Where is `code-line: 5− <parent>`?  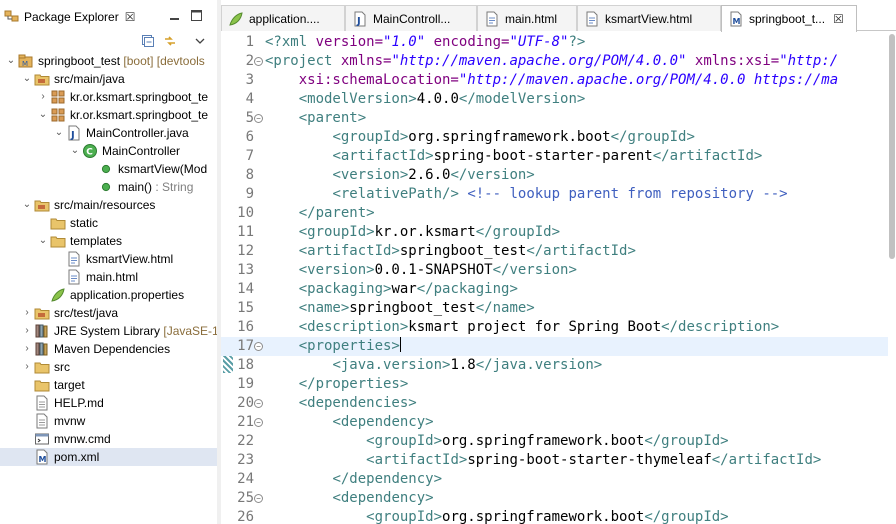 code-line: 5− <parent> is located at coordinates (558, 118).